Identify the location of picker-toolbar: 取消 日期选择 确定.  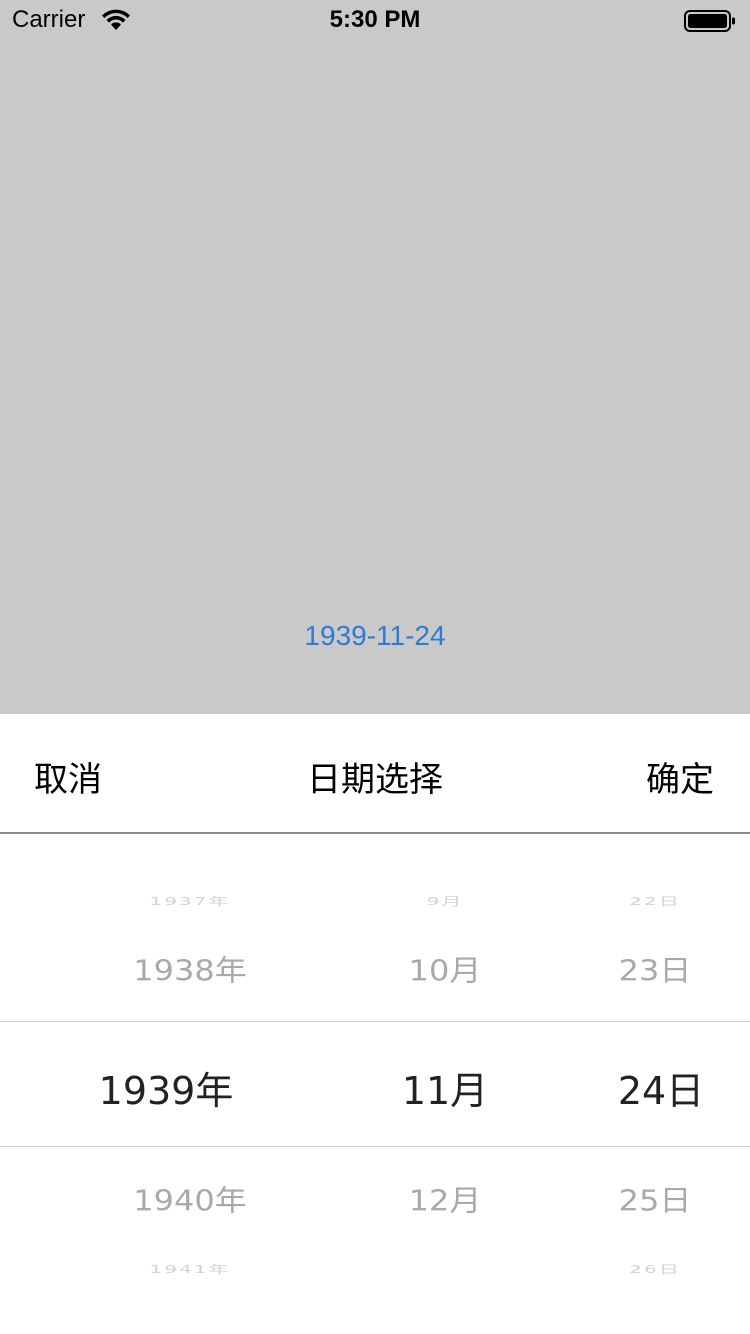
(375, 774).